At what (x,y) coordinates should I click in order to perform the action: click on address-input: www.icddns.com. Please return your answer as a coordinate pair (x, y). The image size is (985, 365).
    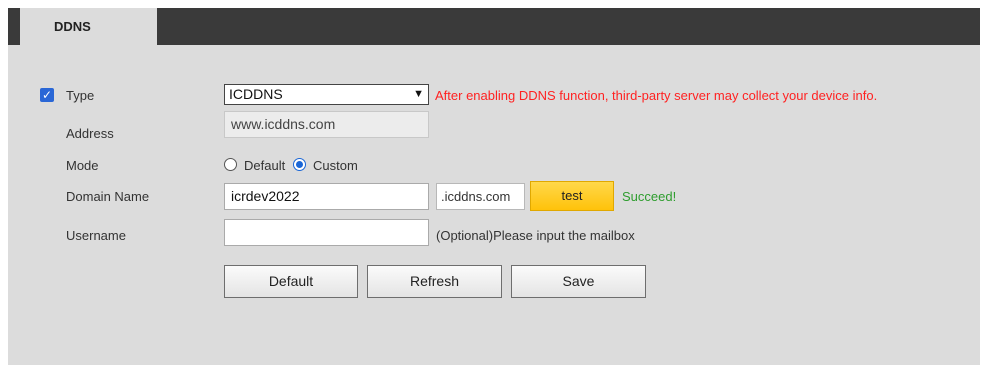
    Looking at the image, I should click on (326, 124).